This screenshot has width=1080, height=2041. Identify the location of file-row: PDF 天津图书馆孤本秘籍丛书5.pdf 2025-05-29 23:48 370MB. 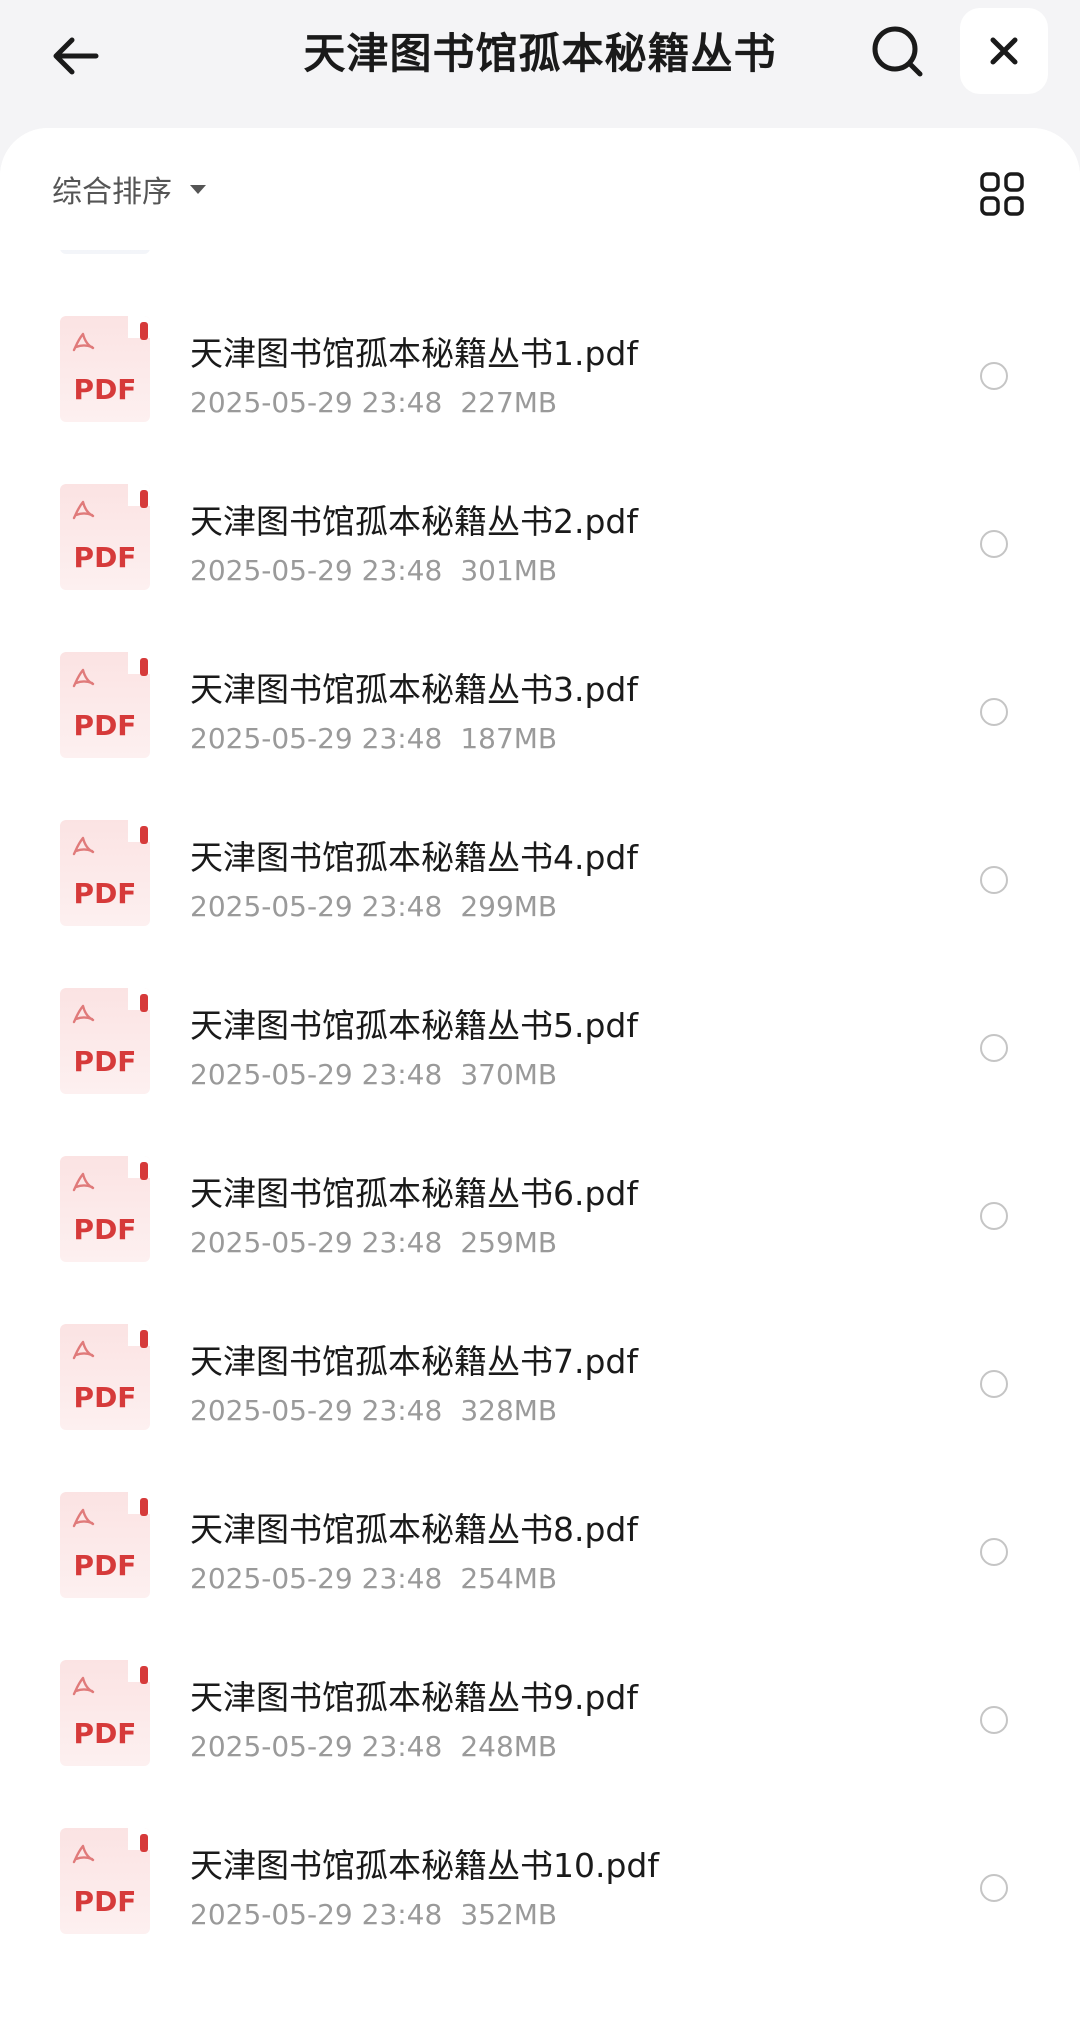
(540, 1038).